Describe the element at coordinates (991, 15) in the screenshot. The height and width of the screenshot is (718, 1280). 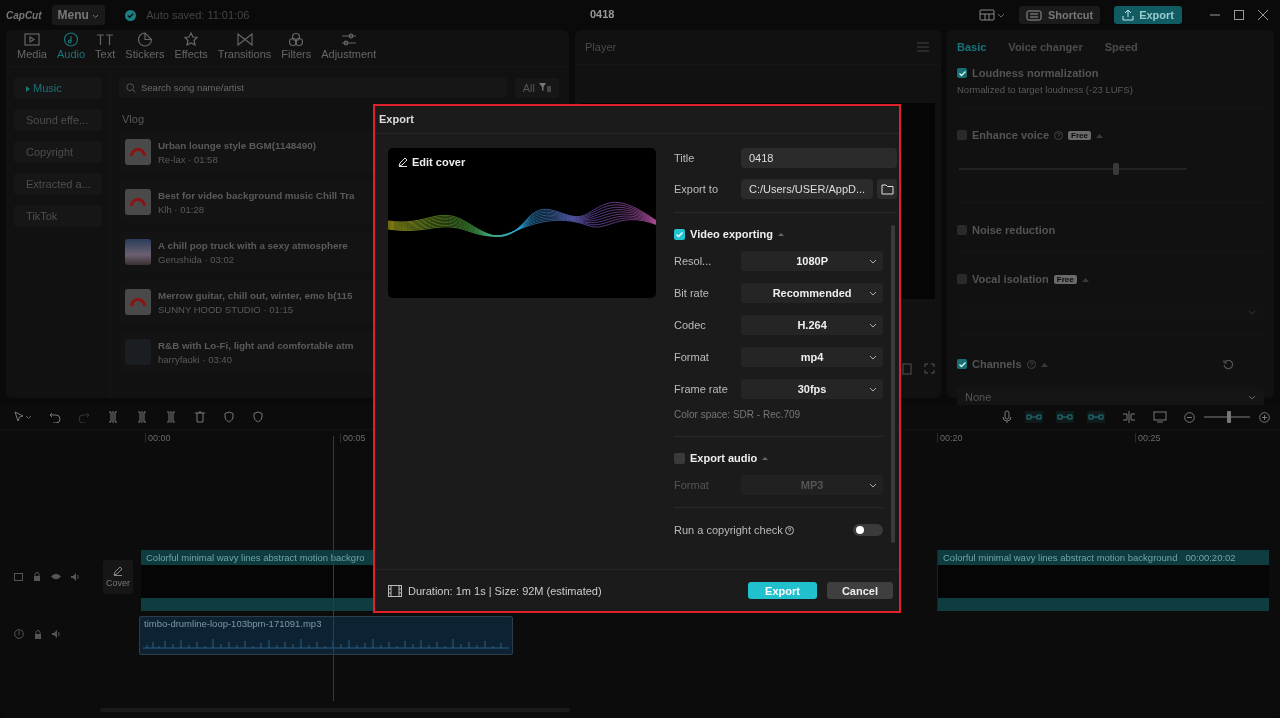
I see `layout-icon` at that location.